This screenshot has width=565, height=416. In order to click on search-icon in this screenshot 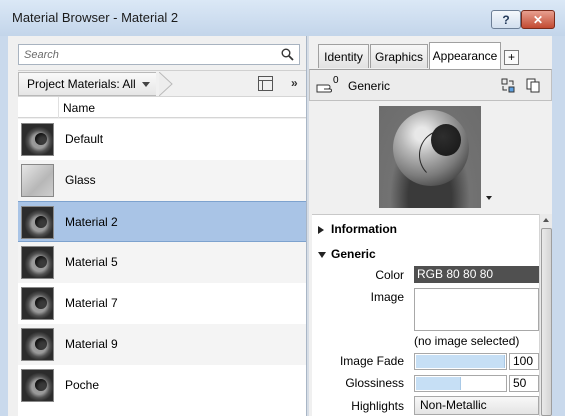, I will do `click(287, 54)`.